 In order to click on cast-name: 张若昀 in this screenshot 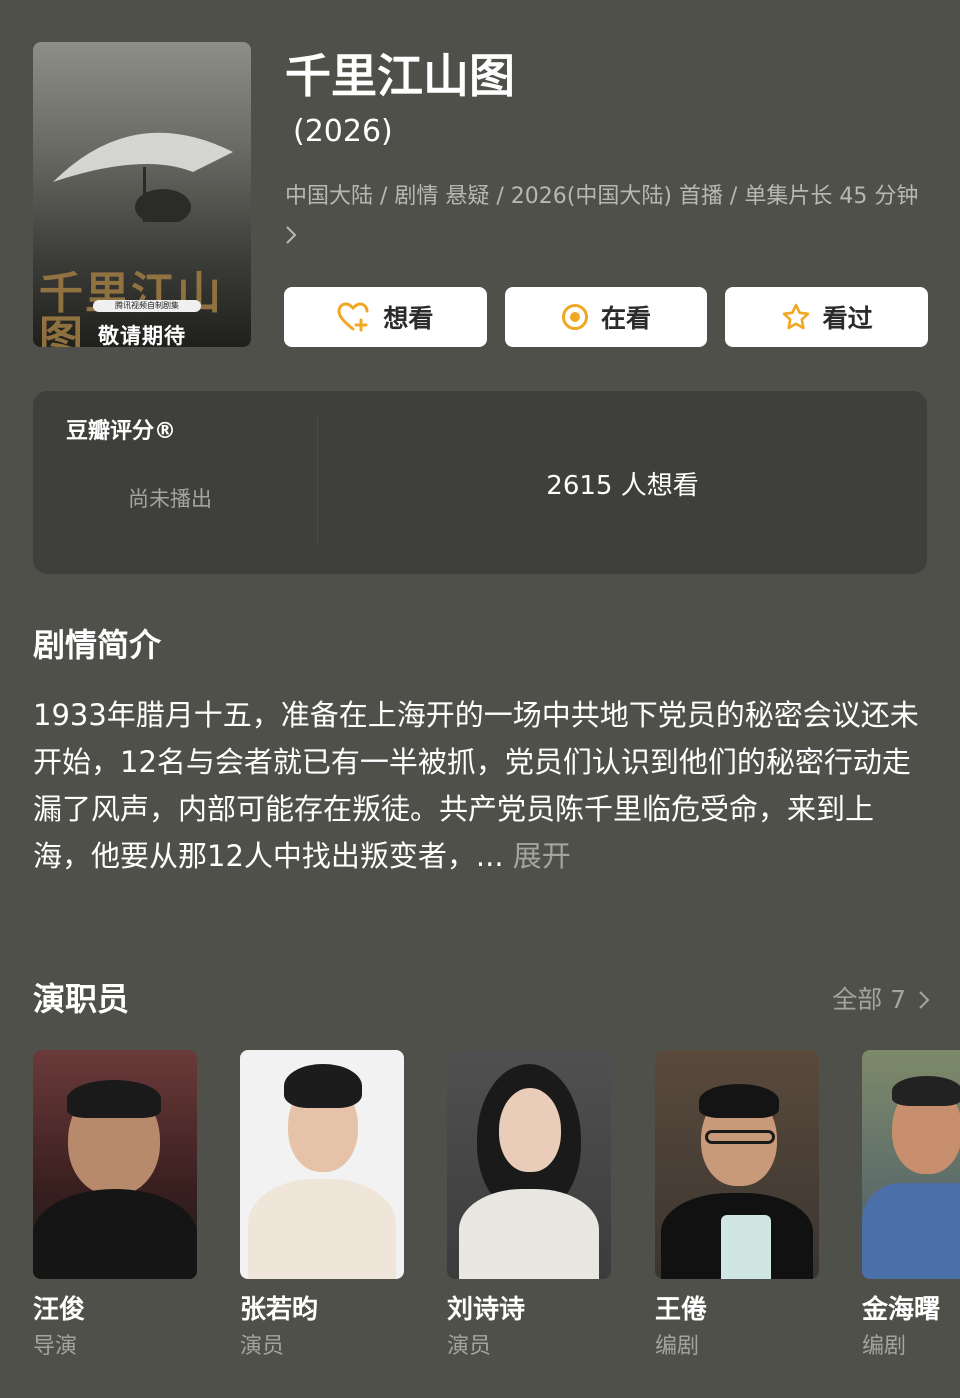, I will do `click(279, 1310)`.